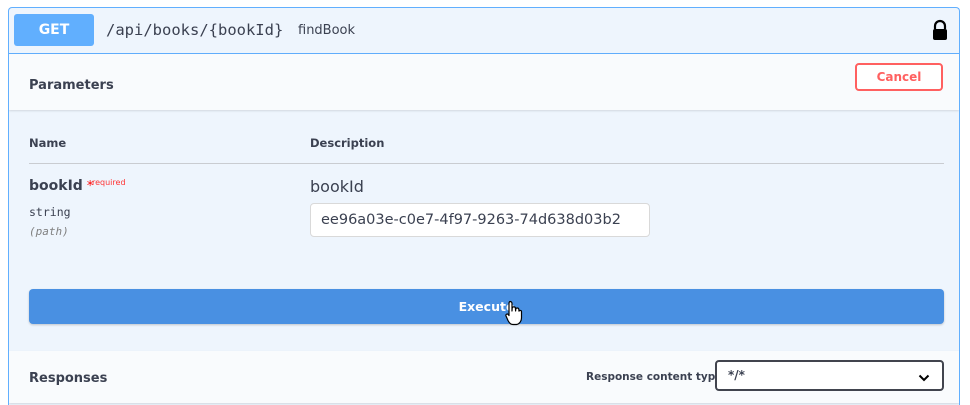 The width and height of the screenshot is (970, 405). What do you see at coordinates (68, 378) in the screenshot?
I see `responses-title: Responses` at bounding box center [68, 378].